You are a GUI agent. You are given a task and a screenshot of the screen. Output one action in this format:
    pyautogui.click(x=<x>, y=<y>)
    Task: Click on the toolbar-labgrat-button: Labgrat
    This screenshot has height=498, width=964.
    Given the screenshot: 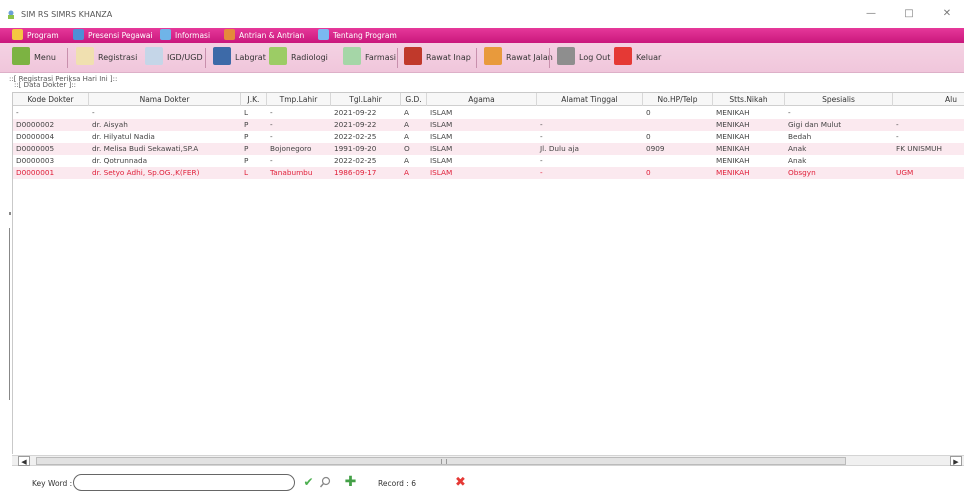 What is the action you would take?
    pyautogui.click(x=239, y=58)
    